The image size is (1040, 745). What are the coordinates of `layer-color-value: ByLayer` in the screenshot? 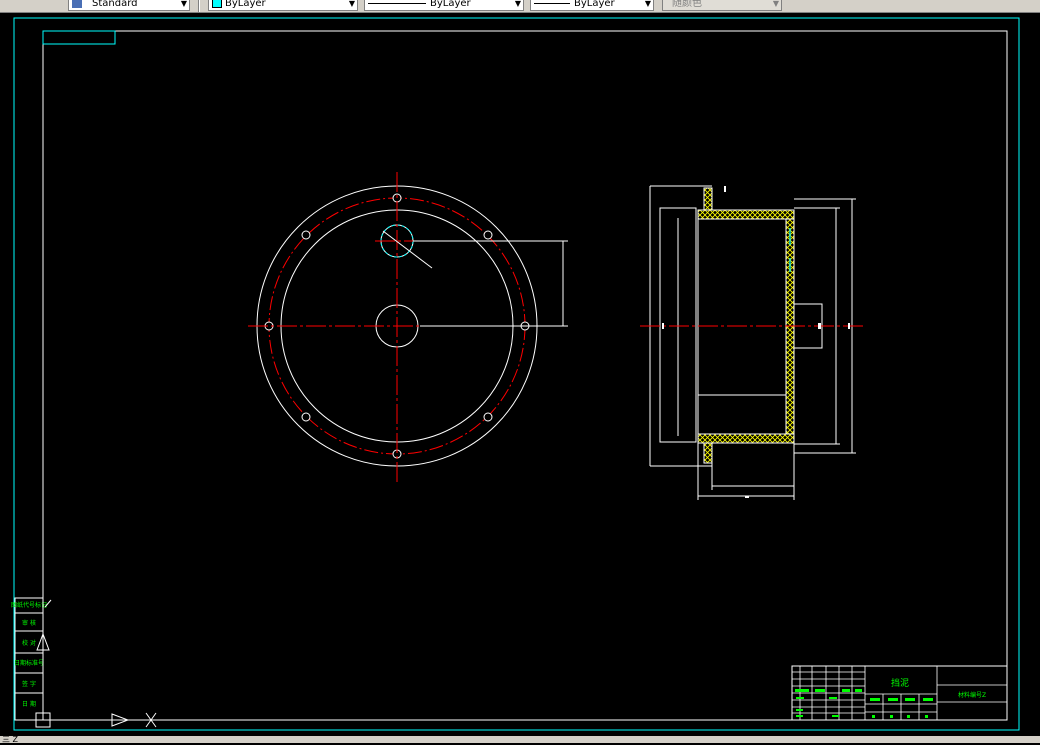 It's located at (245, 4).